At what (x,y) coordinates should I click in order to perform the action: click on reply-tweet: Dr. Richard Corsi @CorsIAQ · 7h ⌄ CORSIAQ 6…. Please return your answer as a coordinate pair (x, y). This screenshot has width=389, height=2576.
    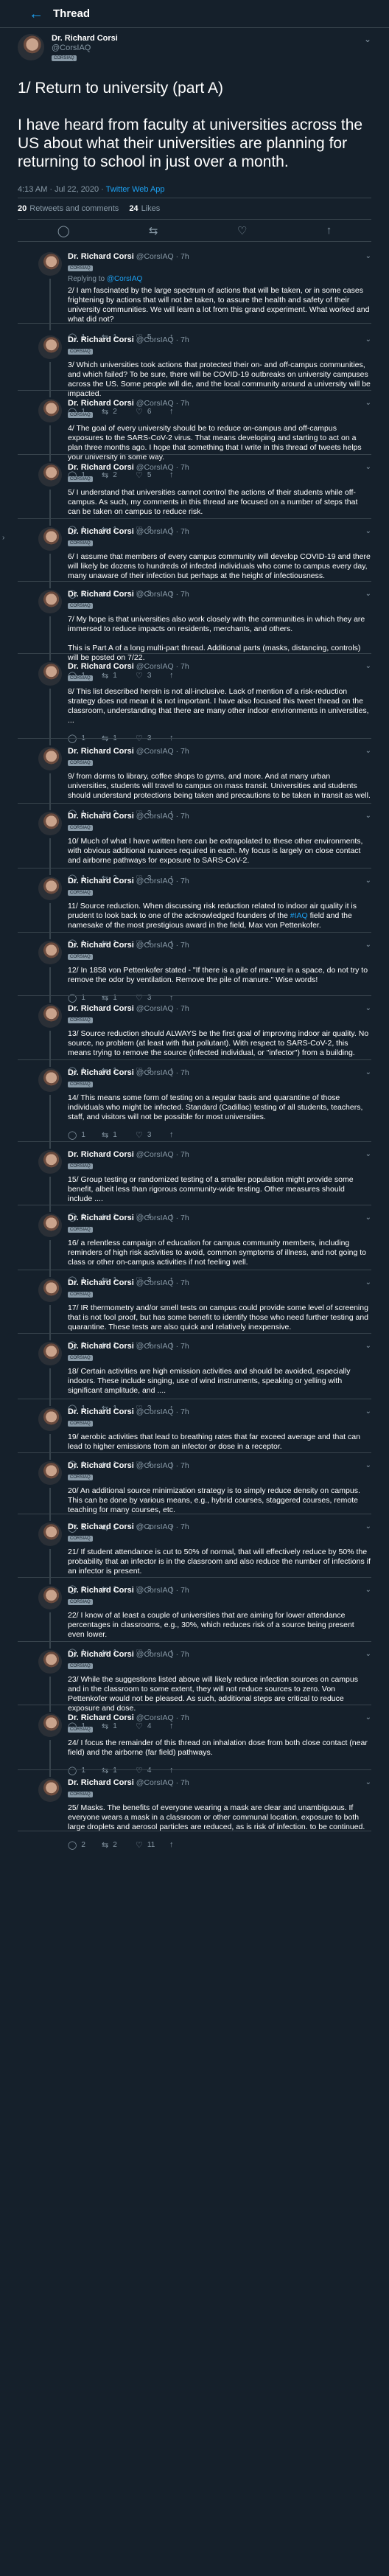
    Looking at the image, I should click on (205, 563).